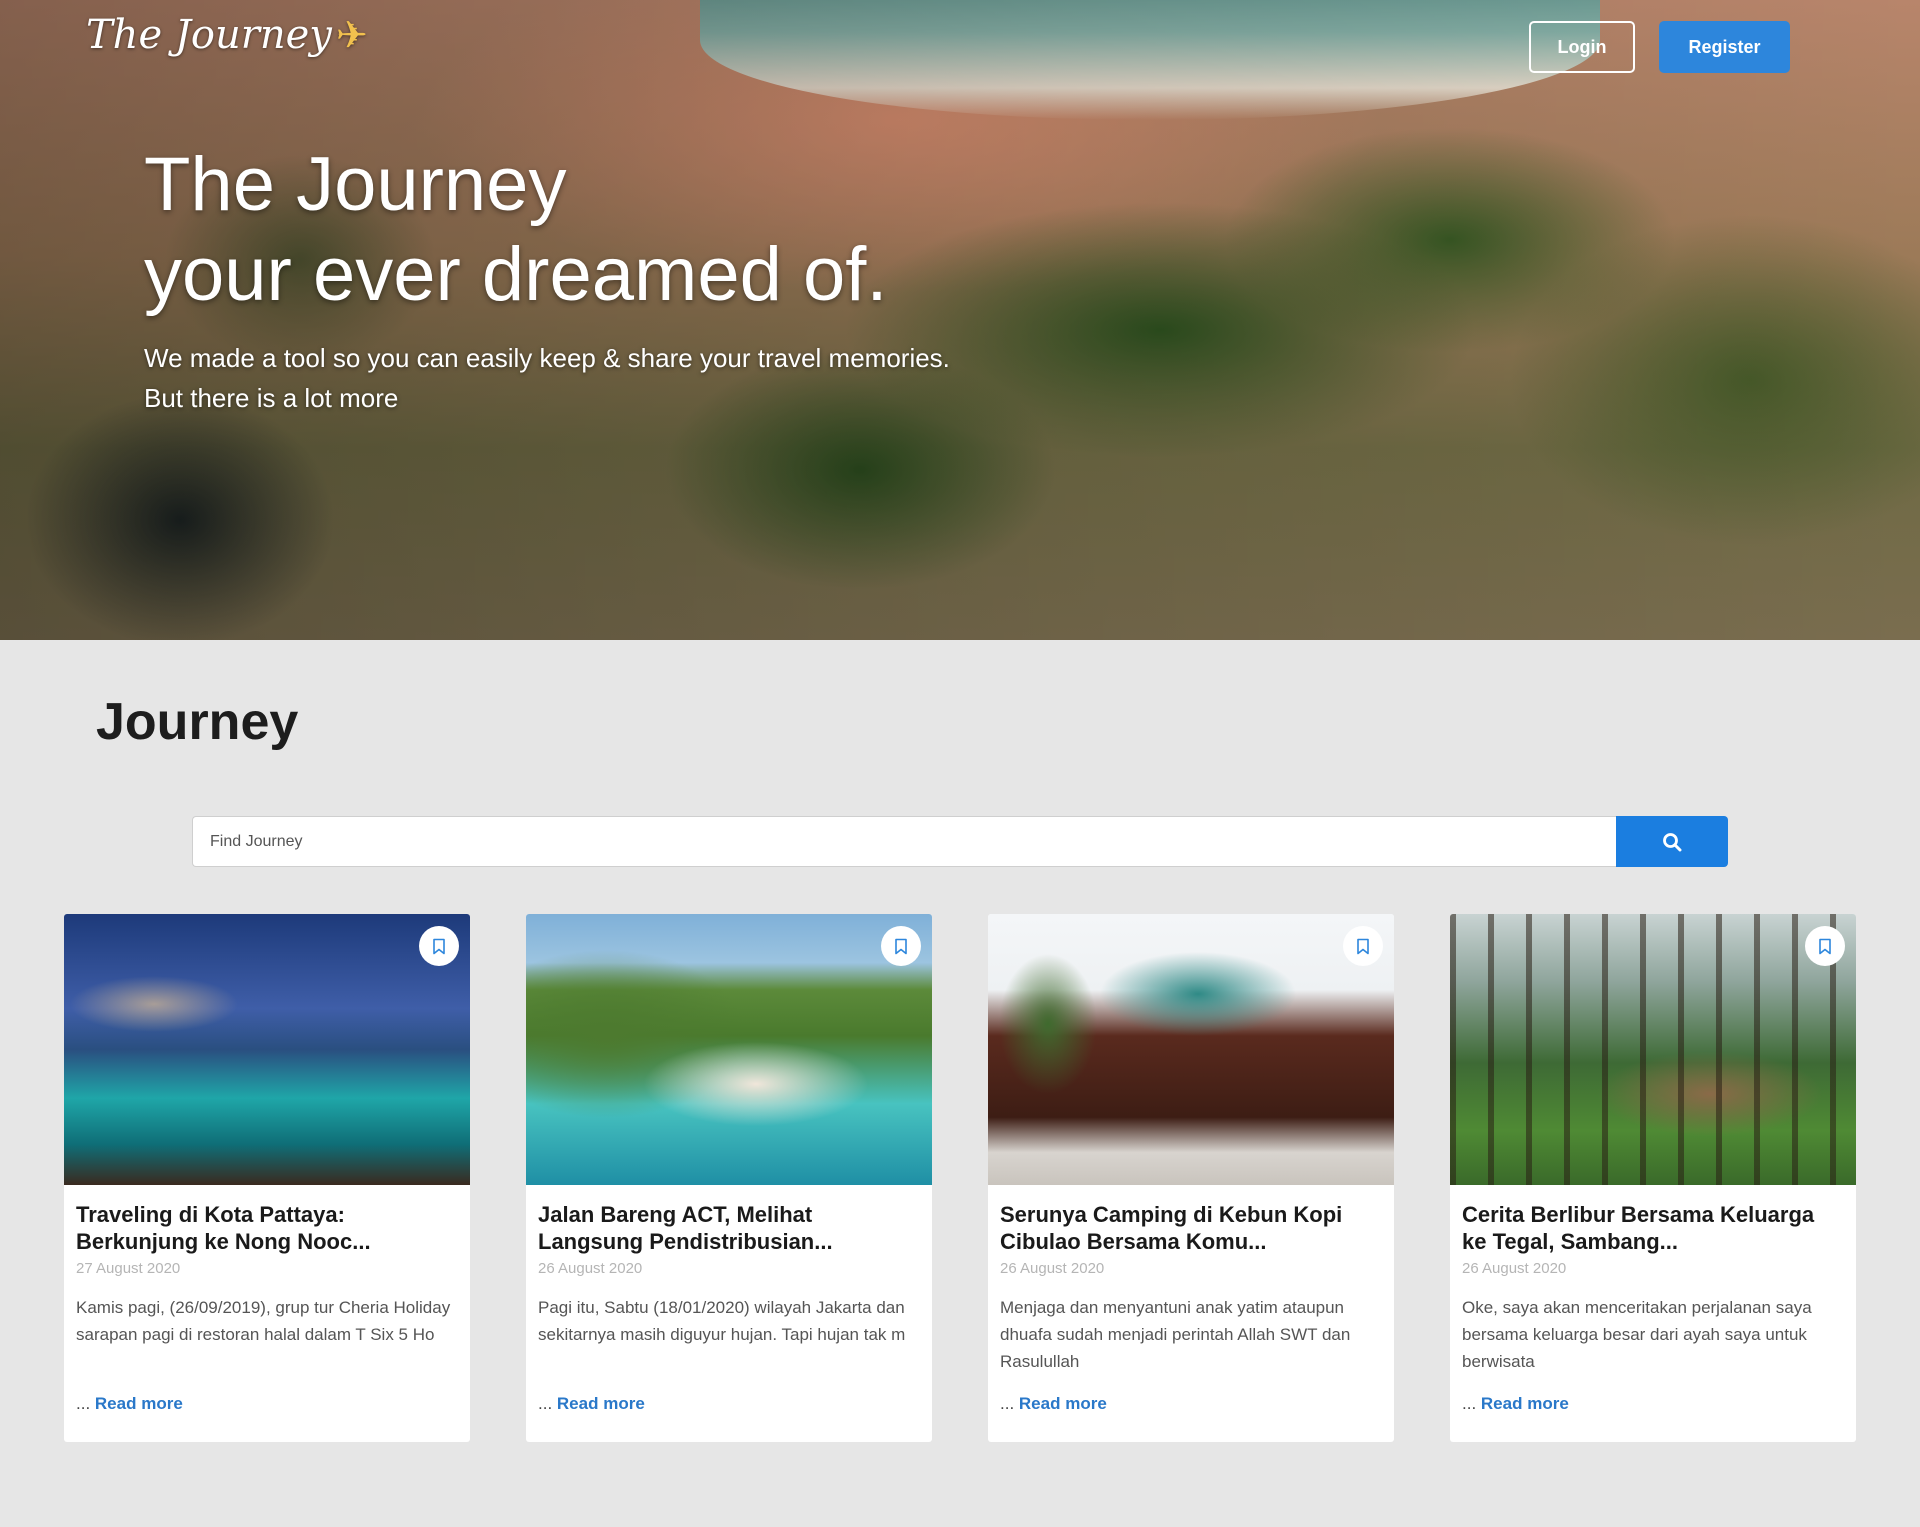 This screenshot has width=1920, height=1527. What do you see at coordinates (1724, 47) in the screenshot?
I see `register-button: Register` at bounding box center [1724, 47].